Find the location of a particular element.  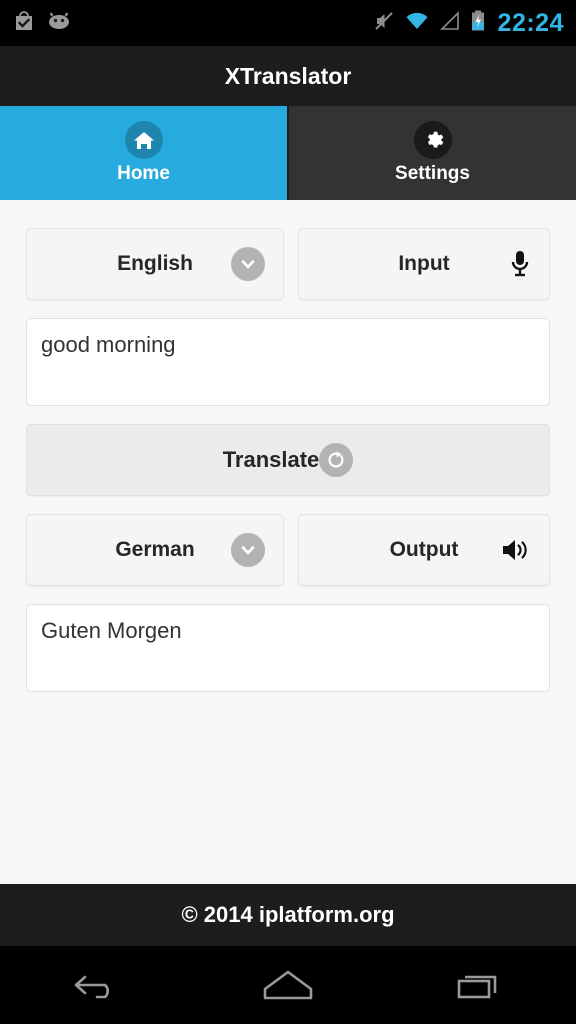

refresh-icon is located at coordinates (336, 460).